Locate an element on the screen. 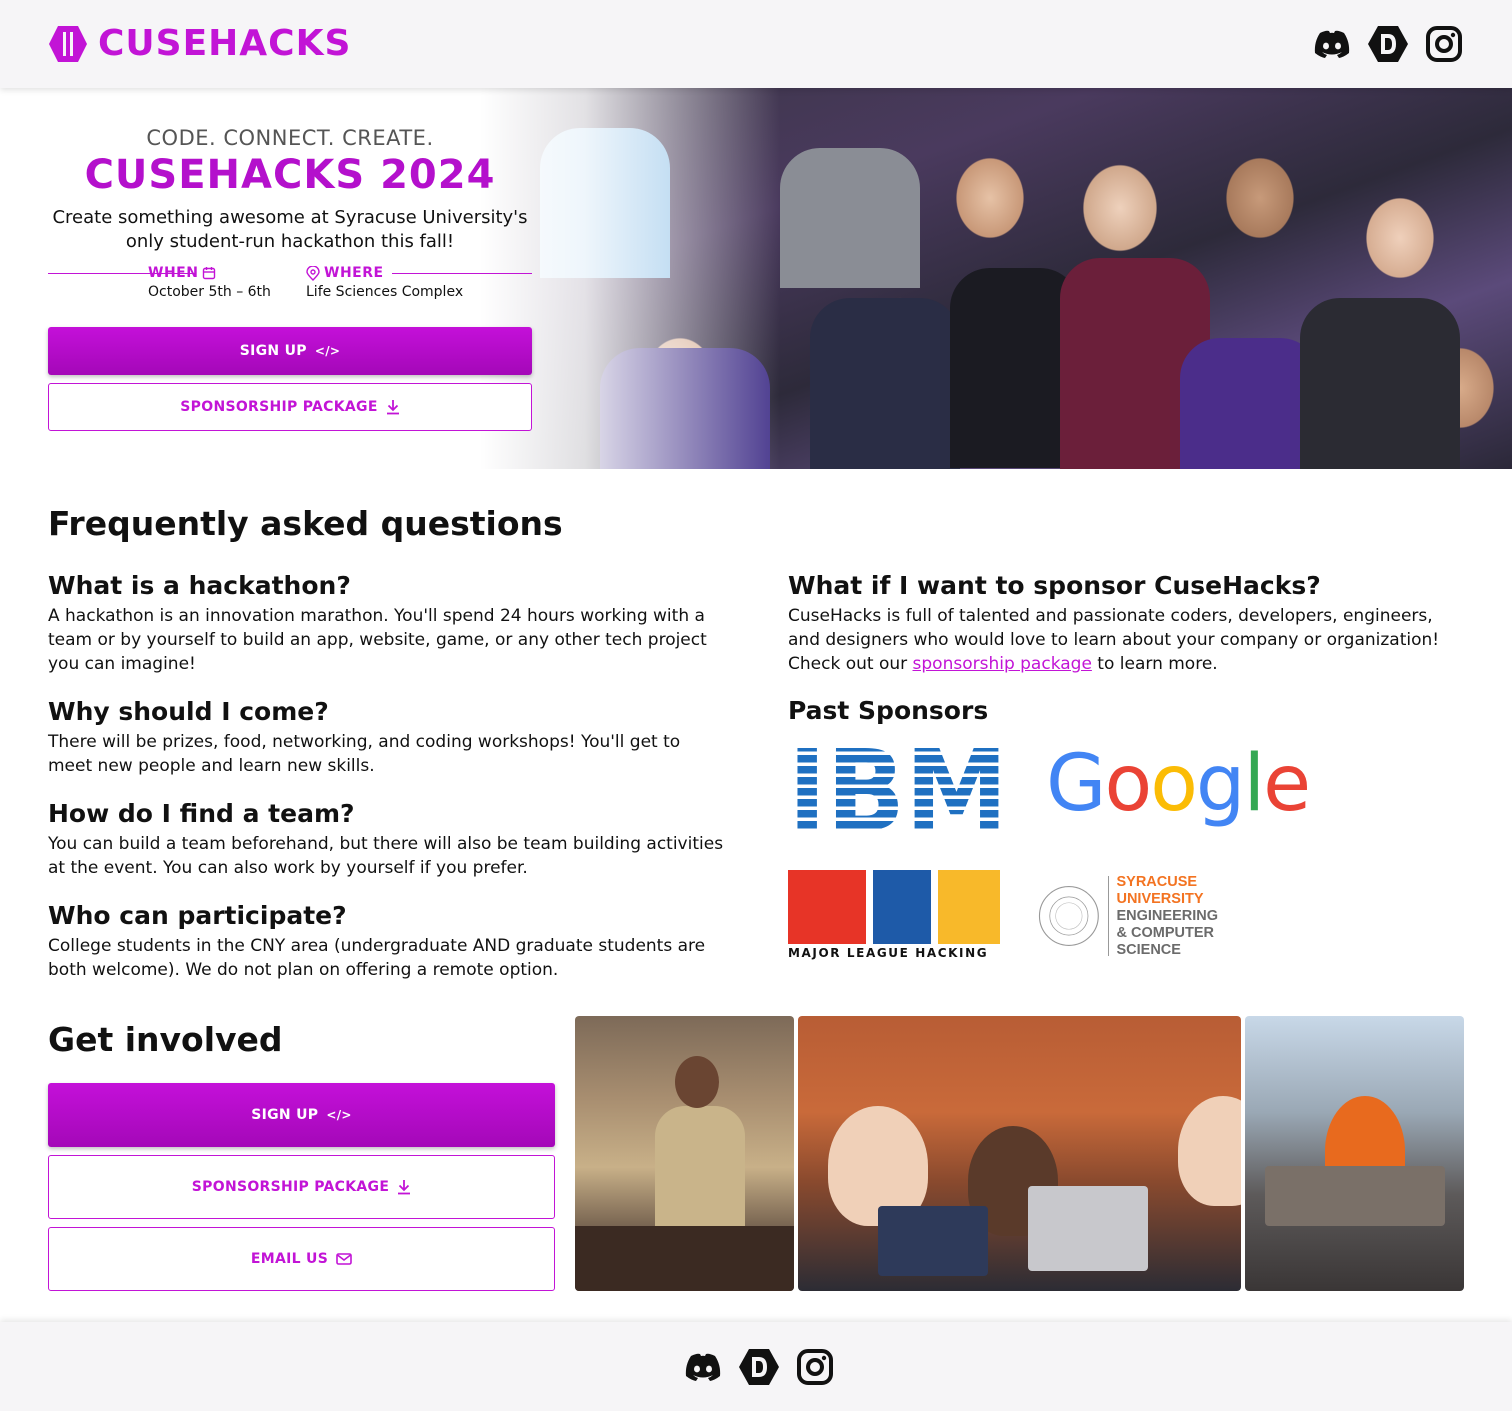 This screenshot has width=1512, height=1411. google-letter: e is located at coordinates (1285, 784).